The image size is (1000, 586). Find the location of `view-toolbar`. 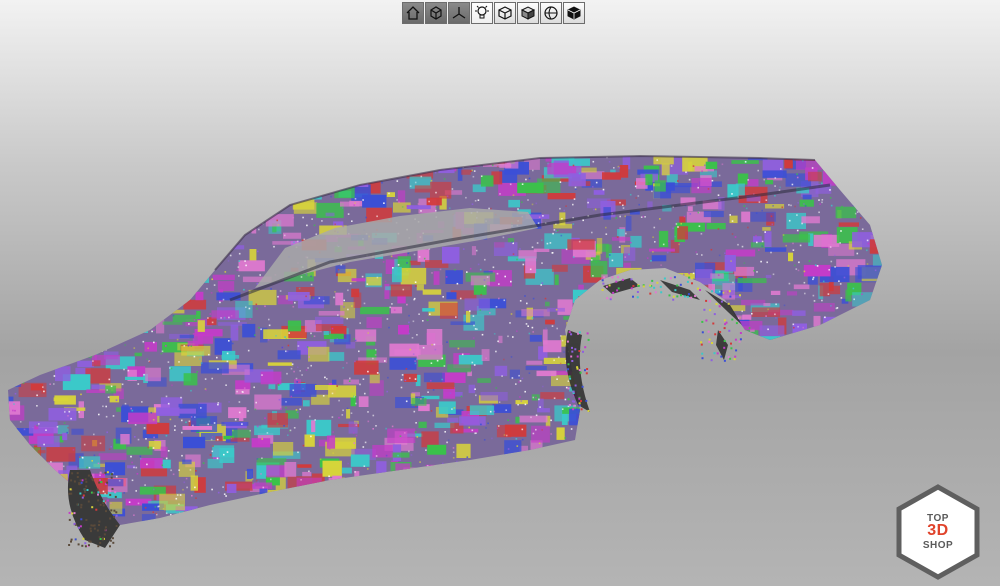

view-toolbar is located at coordinates (493, 13).